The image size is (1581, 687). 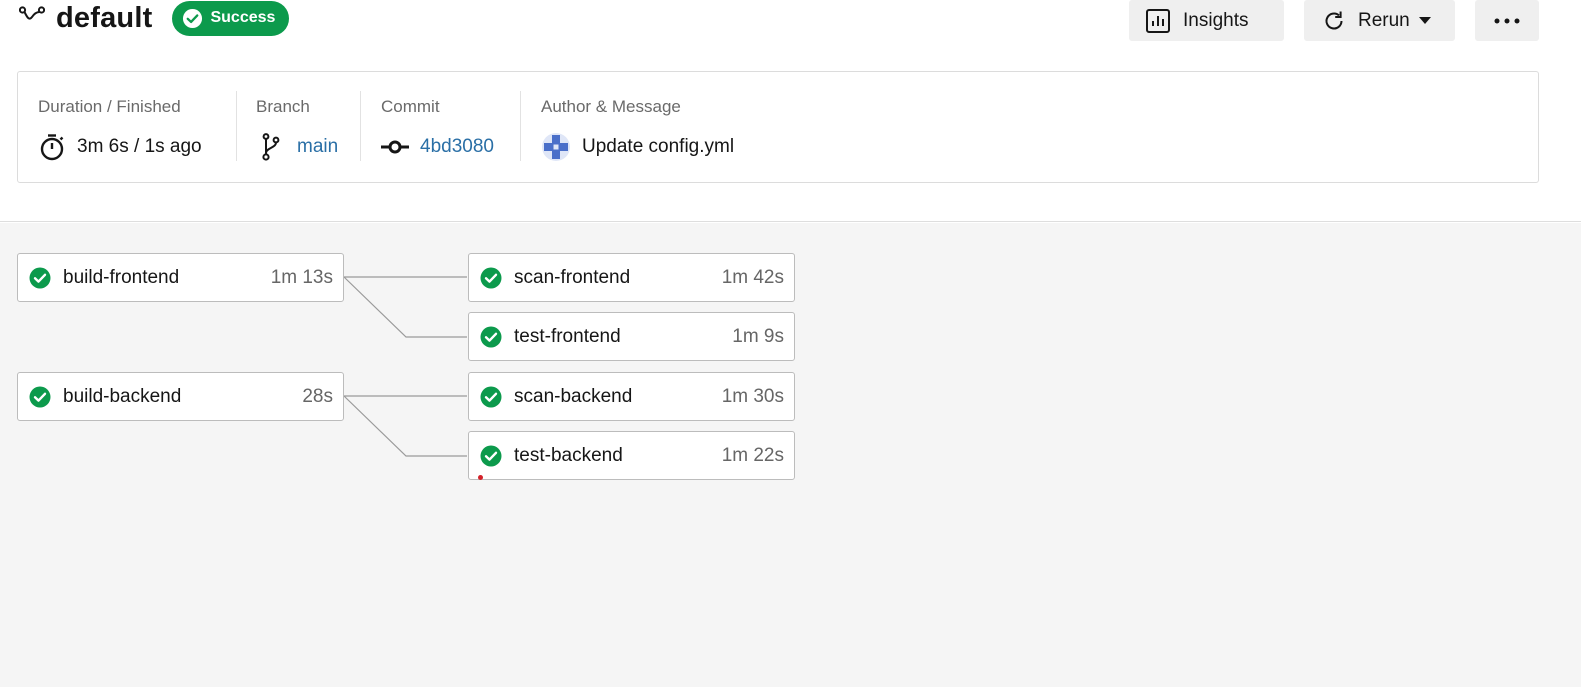 I want to click on commit-label: Commit, so click(x=410, y=106).